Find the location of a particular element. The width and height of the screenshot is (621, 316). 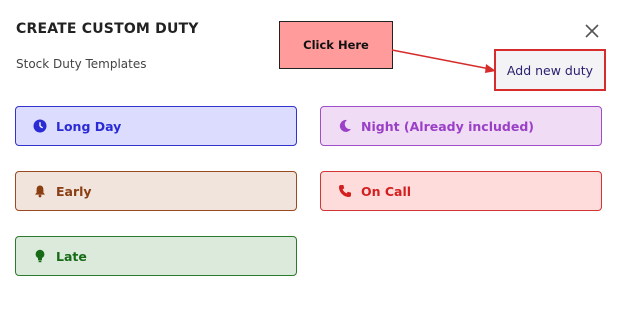

add-new-duty-button: Add new duty is located at coordinates (550, 70).